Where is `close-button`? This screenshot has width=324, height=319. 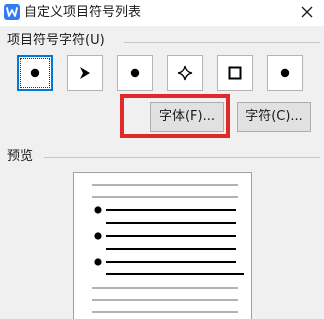
close-button is located at coordinates (307, 13).